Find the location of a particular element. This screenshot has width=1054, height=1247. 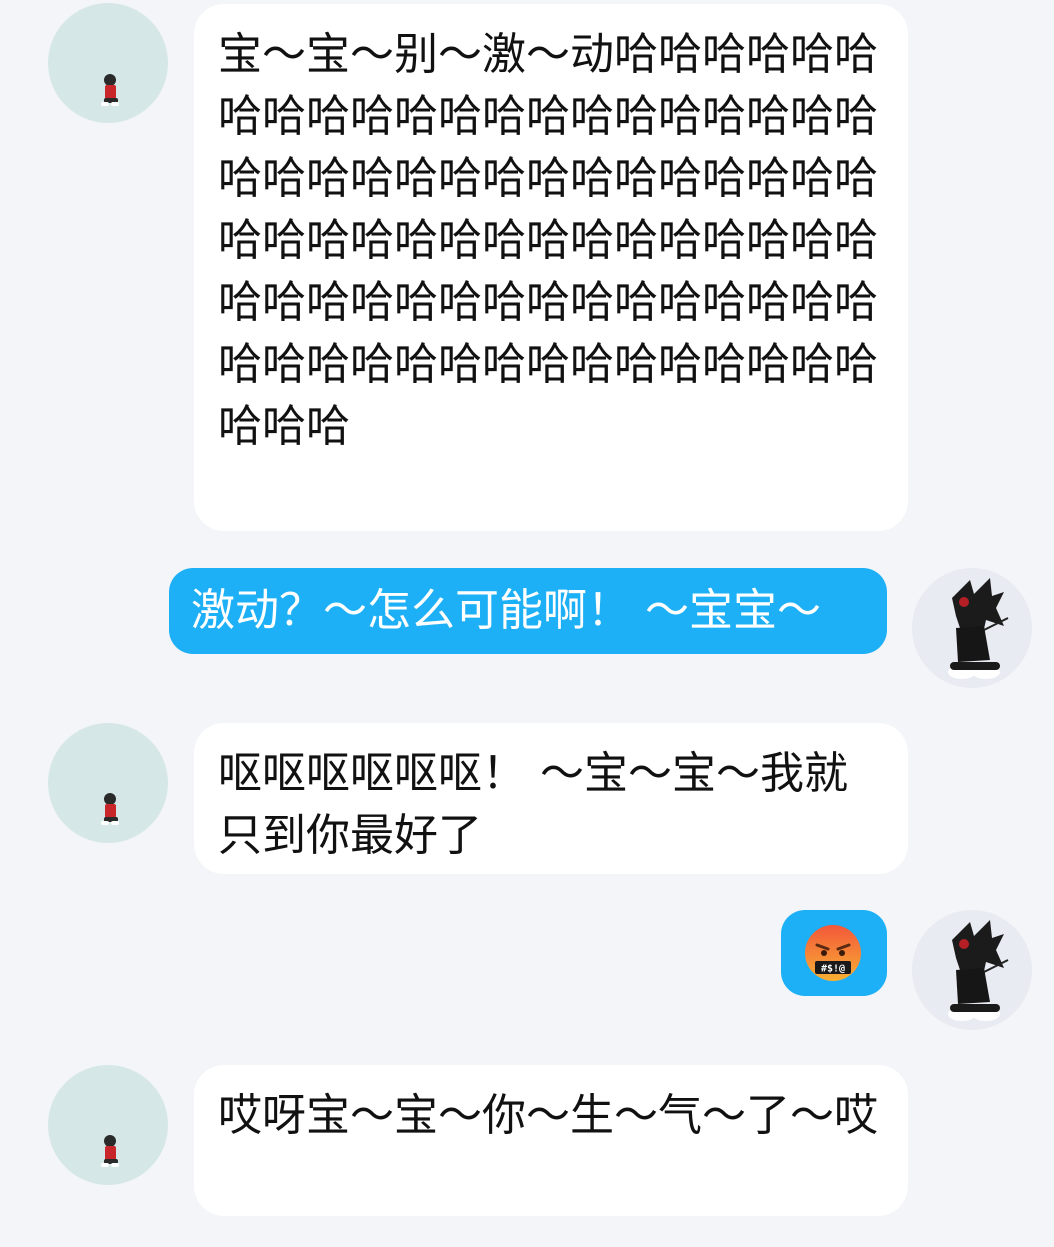

emoji-symbols-text: #$!@ is located at coordinates (833, 969).